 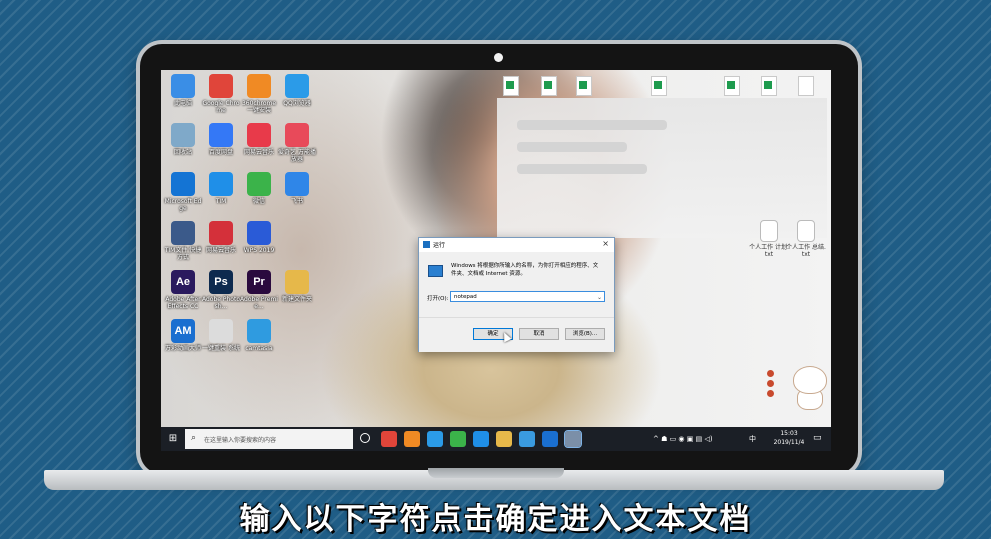 What do you see at coordinates (183, 290) in the screenshot?
I see `desktop-icon: Ae Adobe After Effects CC` at bounding box center [183, 290].